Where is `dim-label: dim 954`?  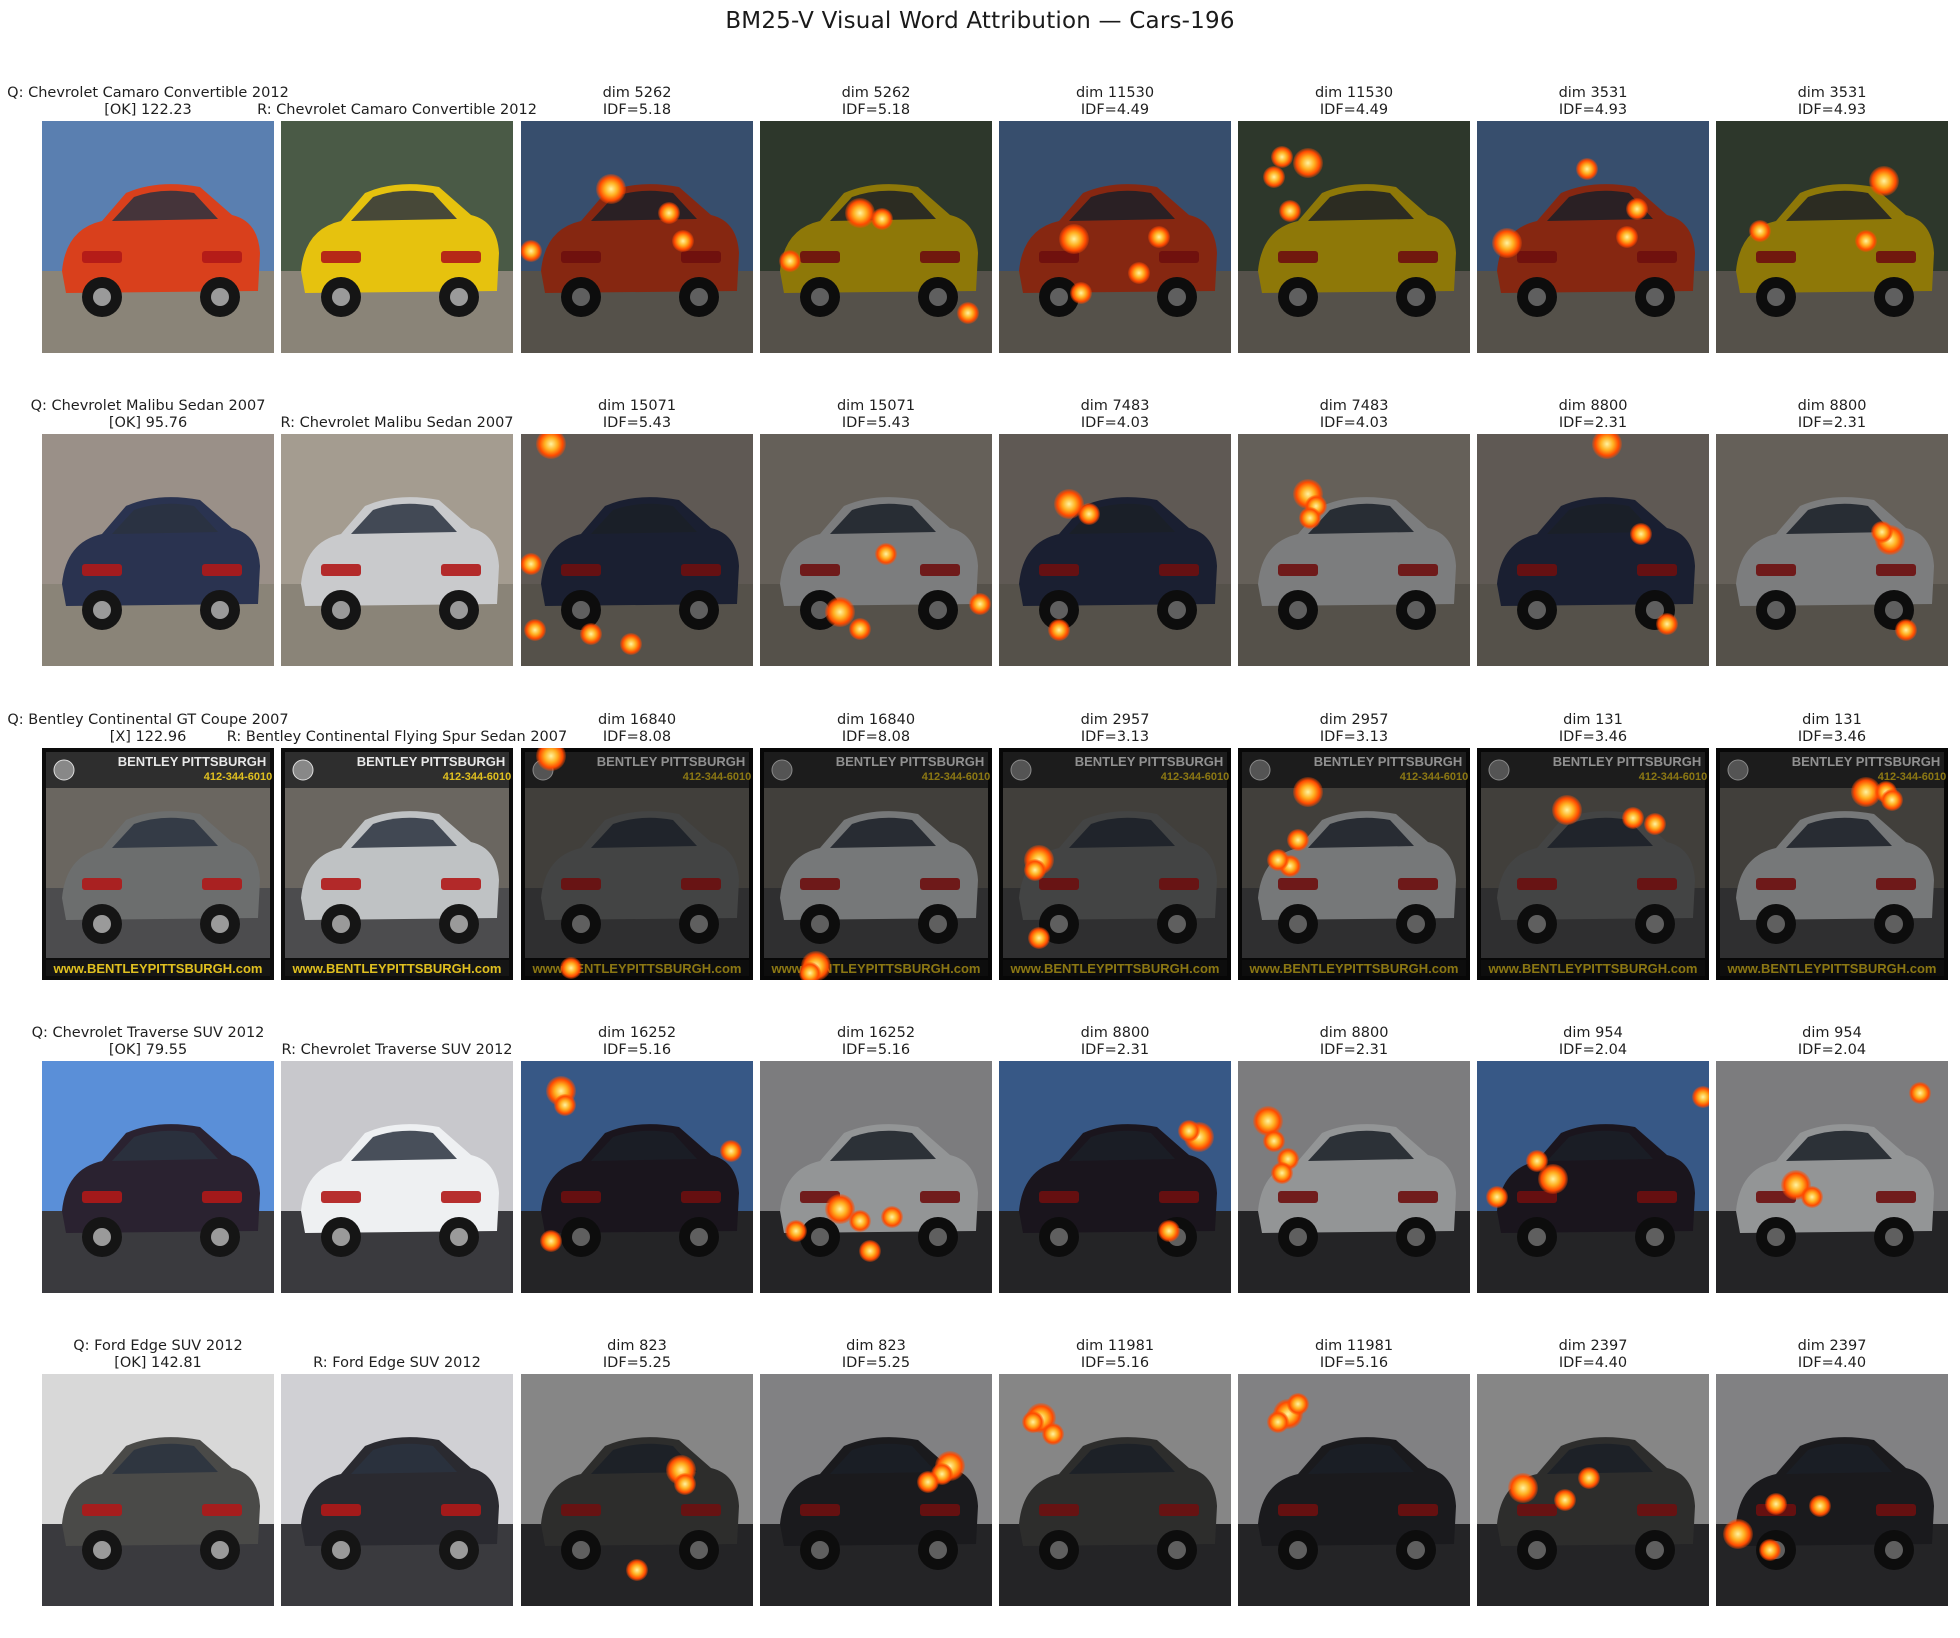
dim-label: dim 954 is located at coordinates (1832, 1033).